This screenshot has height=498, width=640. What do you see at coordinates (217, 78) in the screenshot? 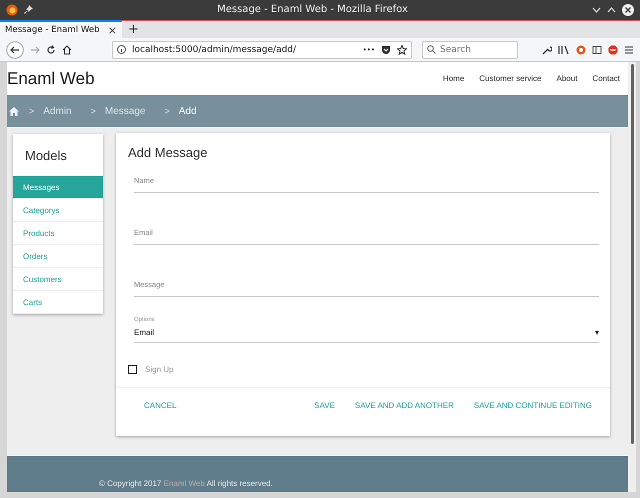
I see `site-brand: Enaml Web` at bounding box center [217, 78].